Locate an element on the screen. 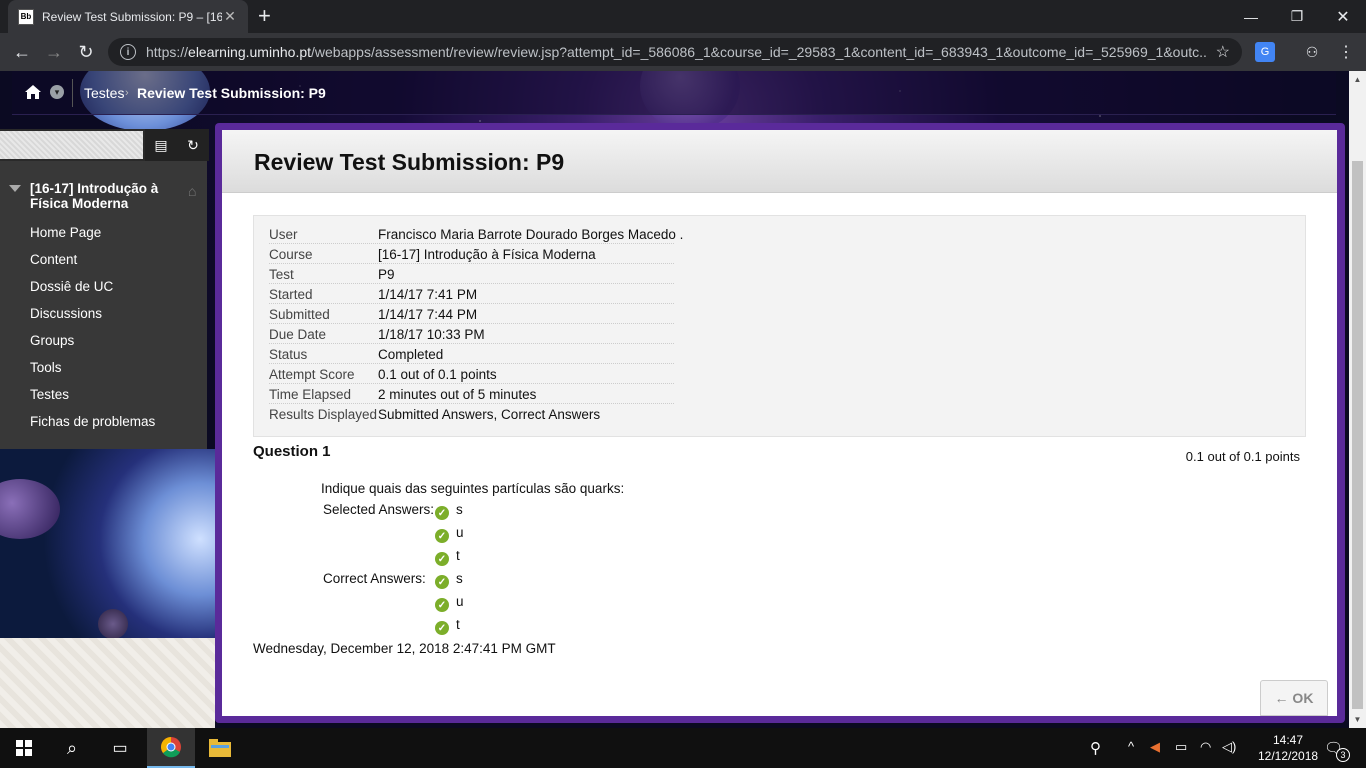 The image size is (1366, 768). info-value: P9 is located at coordinates (386, 274).